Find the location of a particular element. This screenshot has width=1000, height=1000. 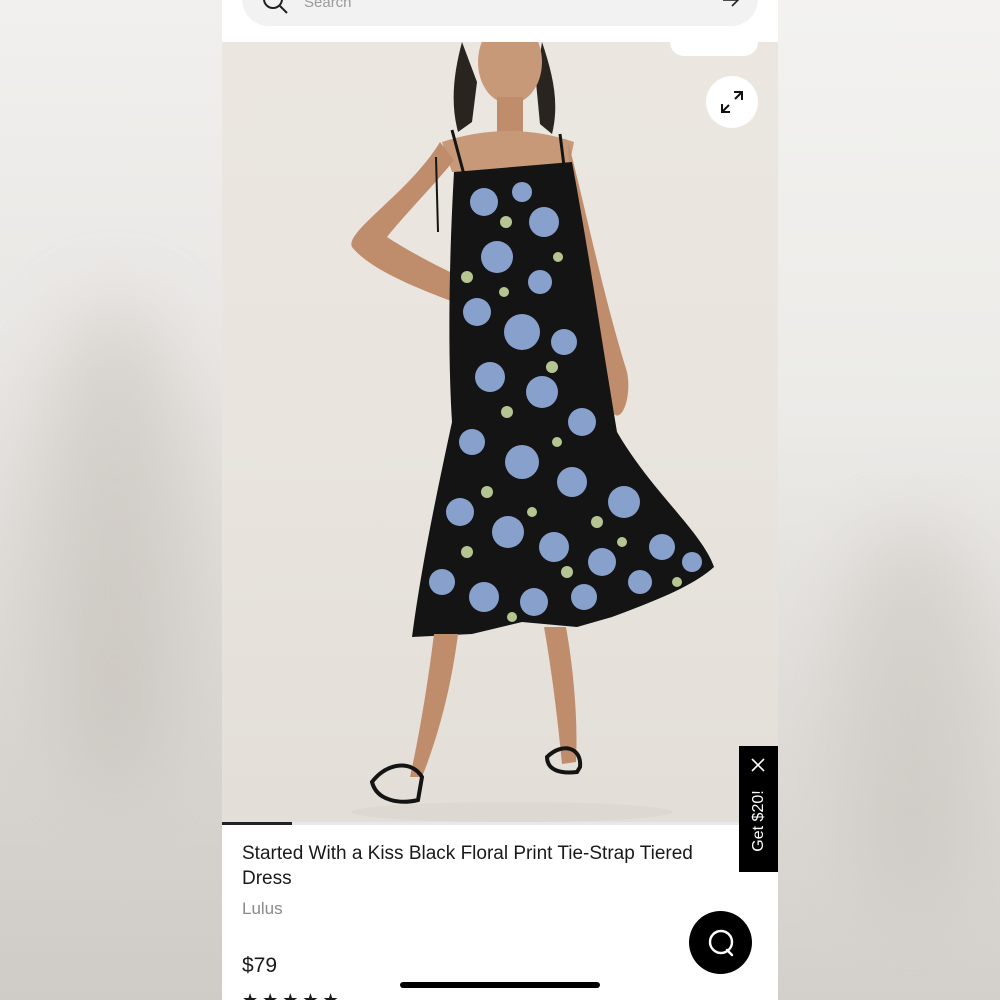

rating-stars: ★★★★★ is located at coordinates (292, 995).